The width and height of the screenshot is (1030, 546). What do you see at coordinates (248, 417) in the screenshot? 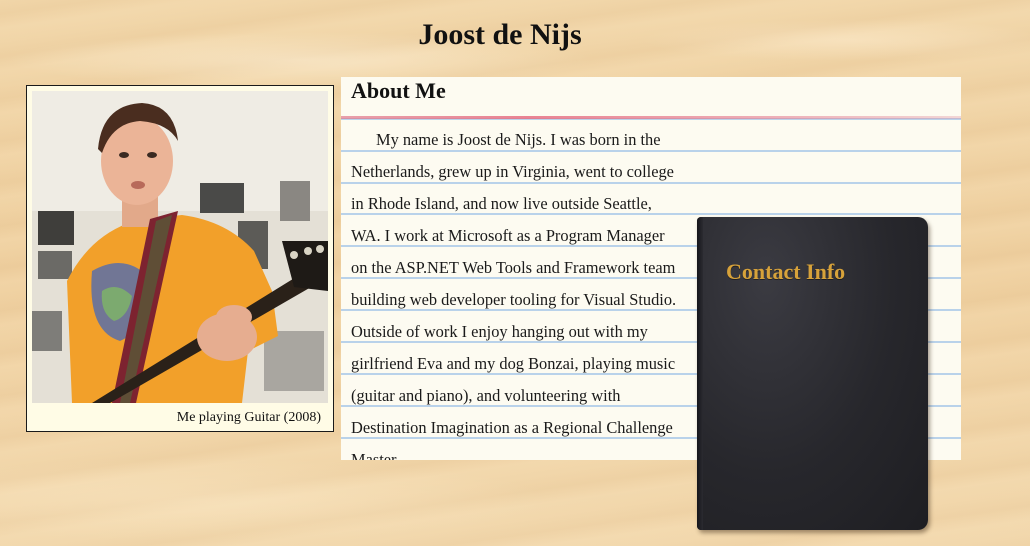
I see `photo-caption: Me playing Guitar (2008)` at bounding box center [248, 417].